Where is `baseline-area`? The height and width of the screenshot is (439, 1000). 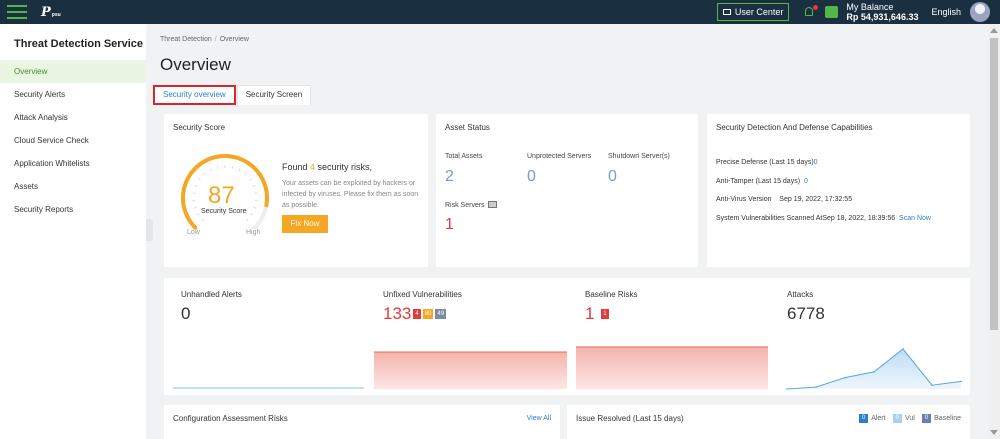
baseline-area is located at coordinates (672, 368).